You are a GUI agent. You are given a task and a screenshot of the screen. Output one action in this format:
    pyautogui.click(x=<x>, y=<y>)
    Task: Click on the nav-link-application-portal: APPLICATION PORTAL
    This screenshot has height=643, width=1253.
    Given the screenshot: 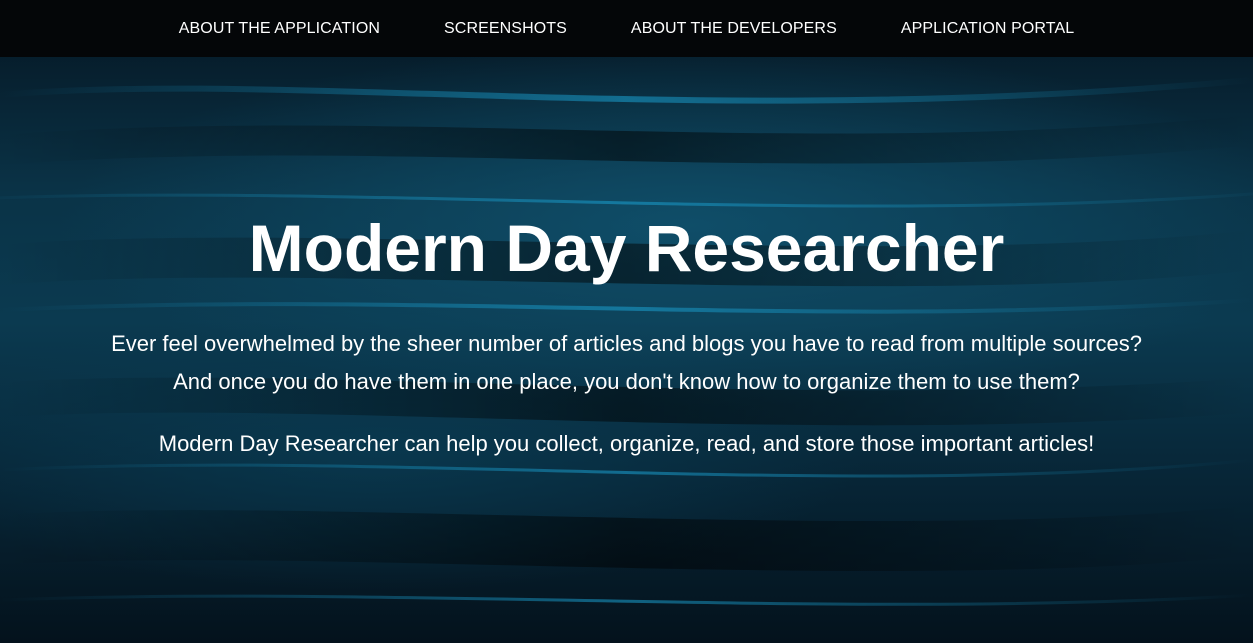 What is the action you would take?
    pyautogui.click(x=987, y=29)
    